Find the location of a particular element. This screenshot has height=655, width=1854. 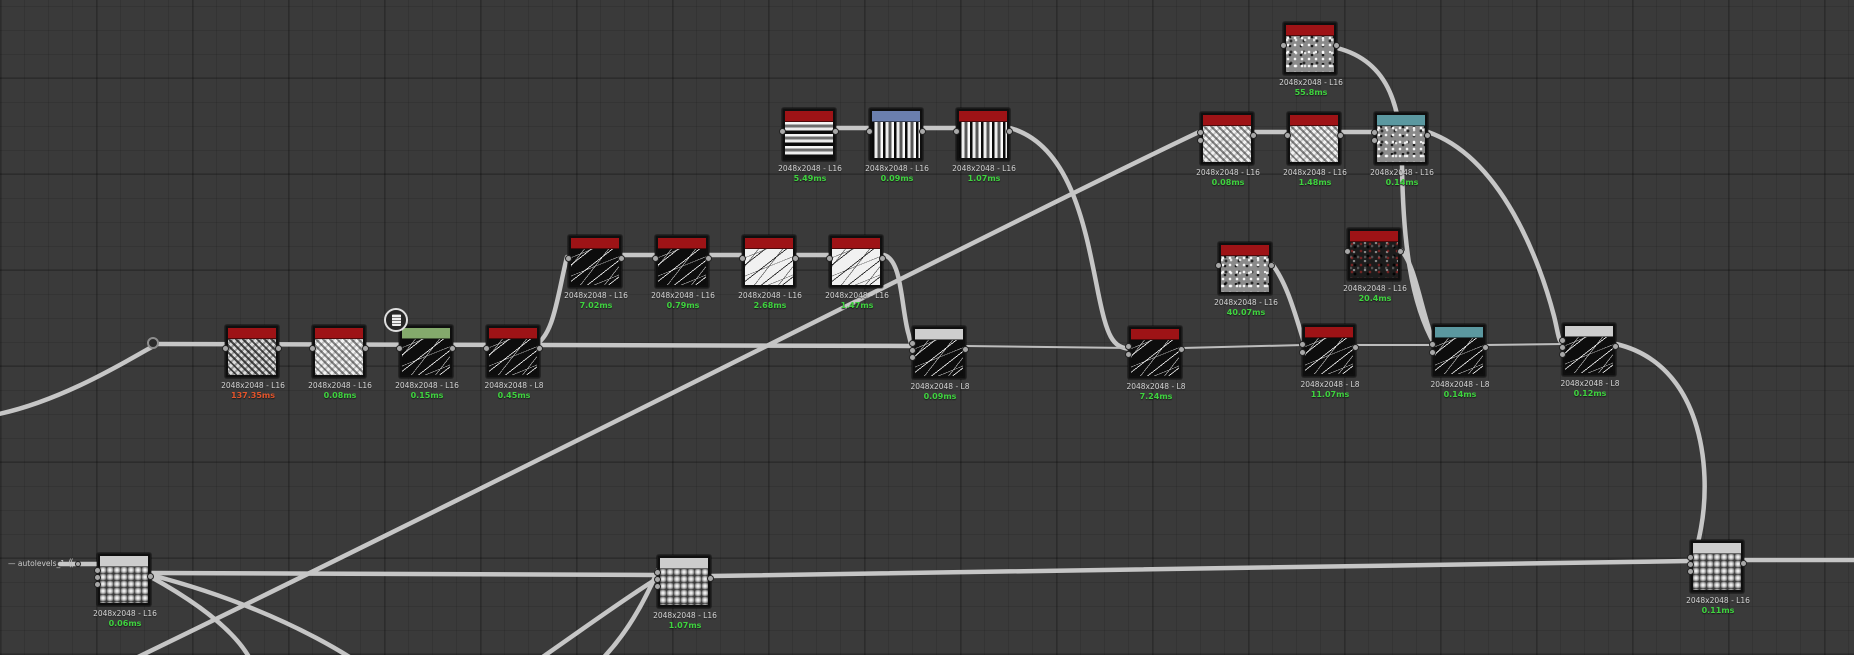

graph-node-weave-out-a: 2048x2048 - L16 0.06ms is located at coordinates (125, 590).